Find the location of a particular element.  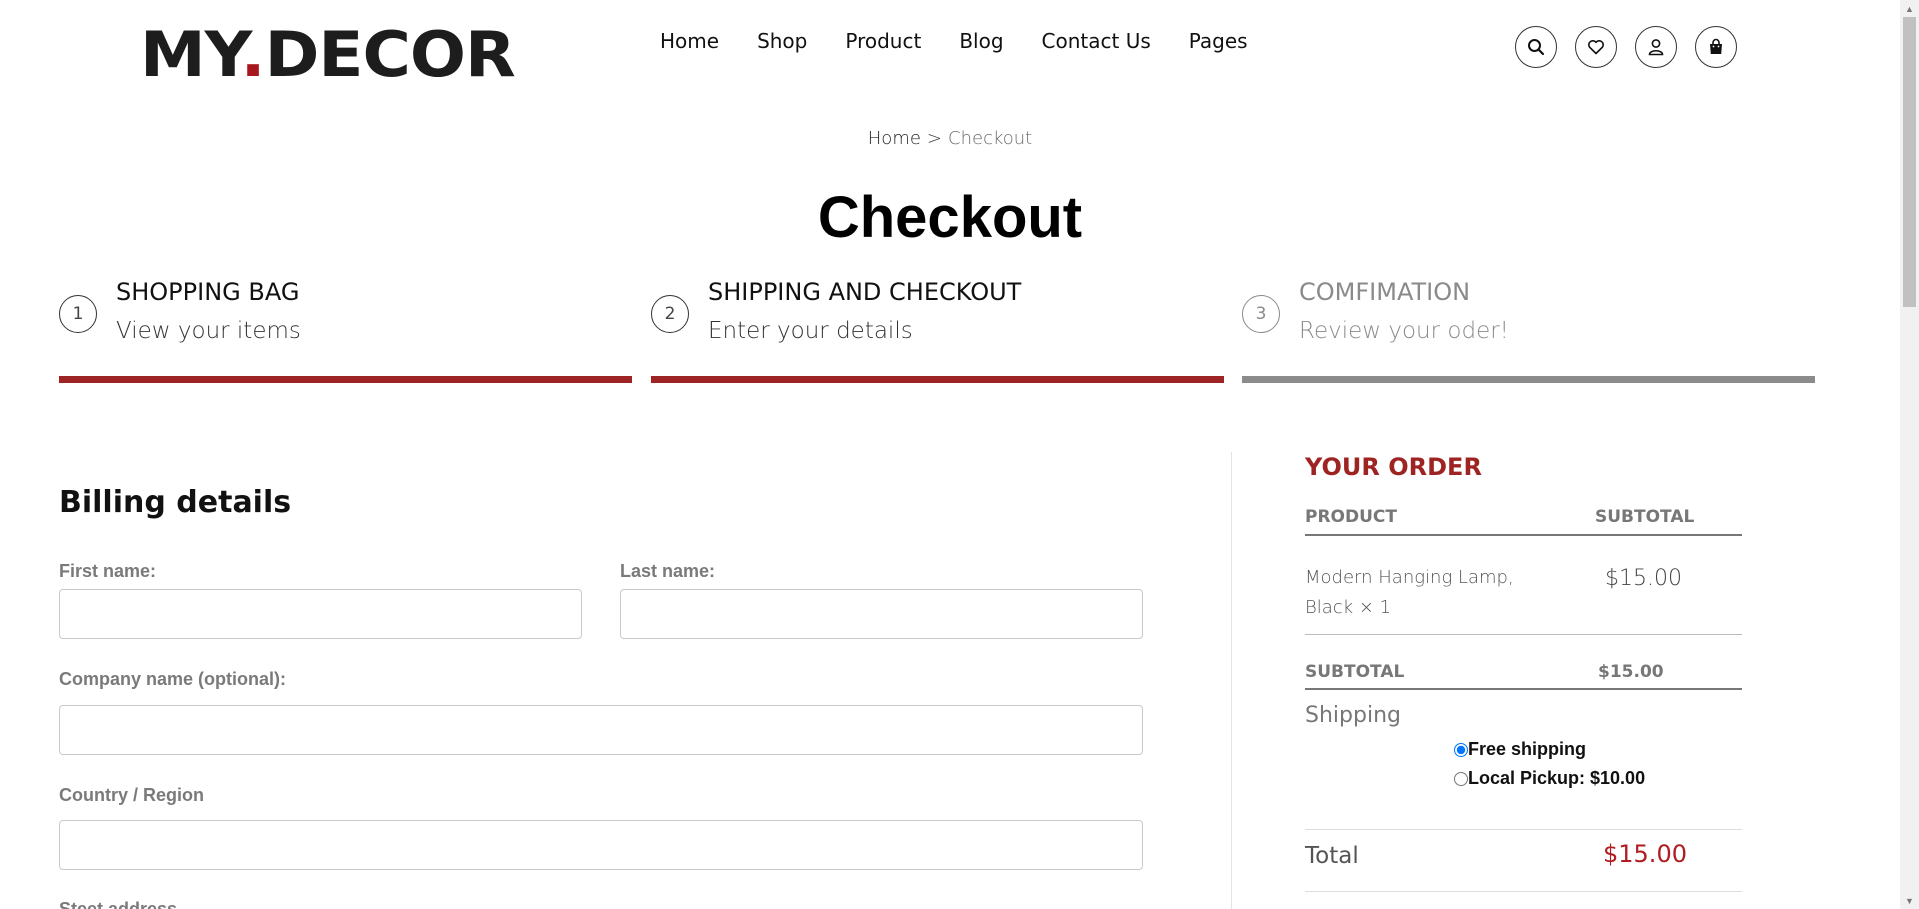

header-divider is located at coordinates (1523, 535).